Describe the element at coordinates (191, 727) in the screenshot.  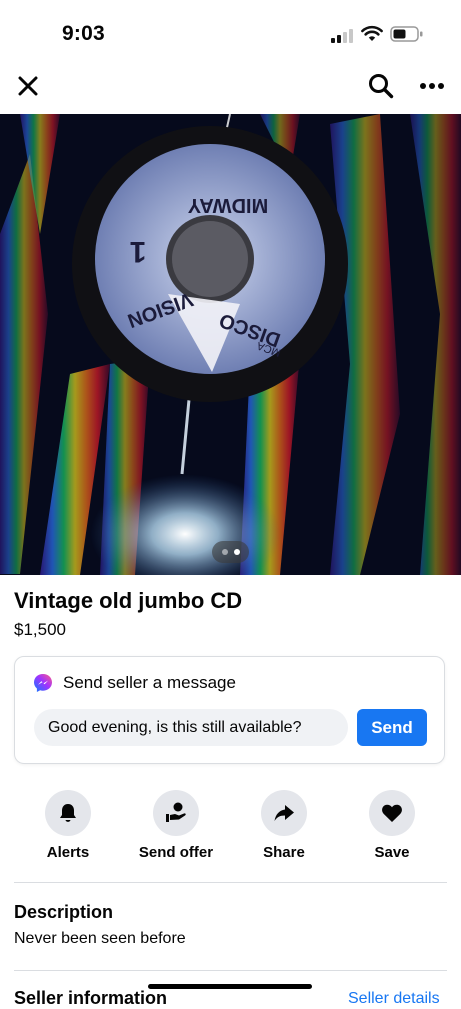
I see `message-input: Good evening, is this still available?` at that location.